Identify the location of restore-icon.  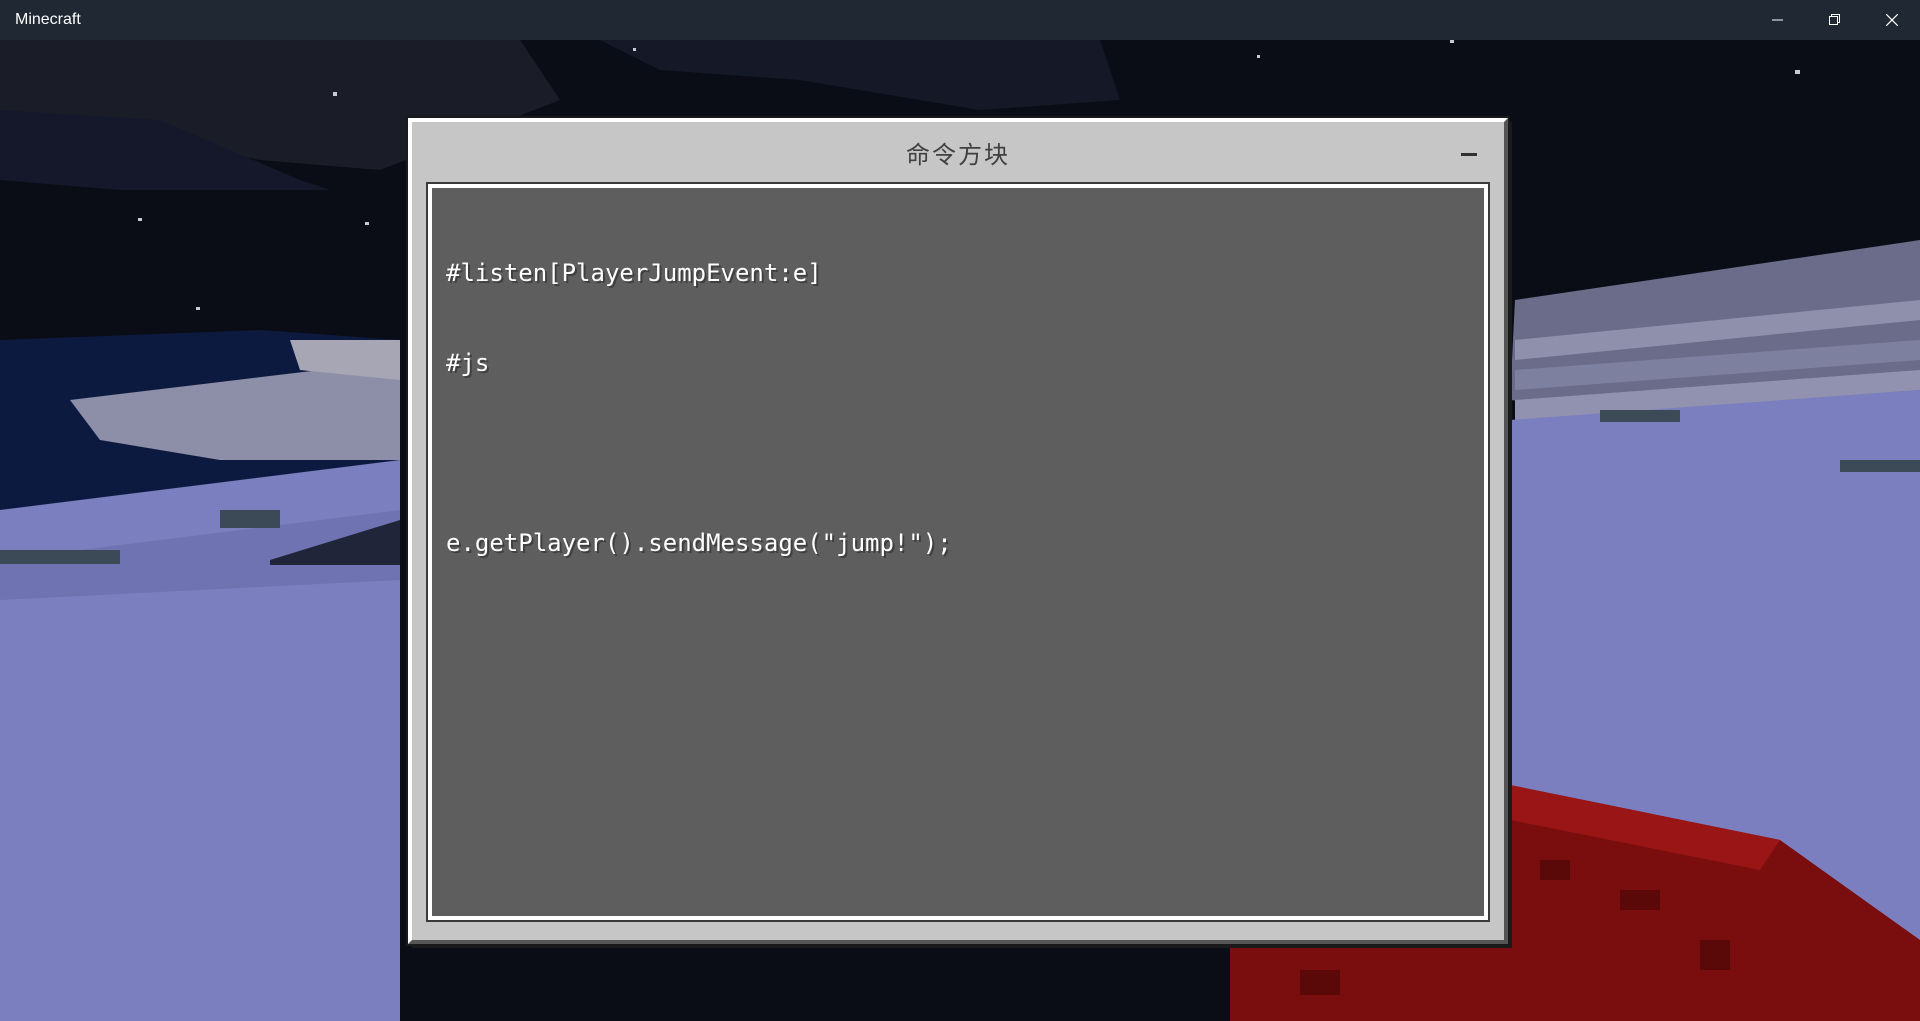
(1834, 19).